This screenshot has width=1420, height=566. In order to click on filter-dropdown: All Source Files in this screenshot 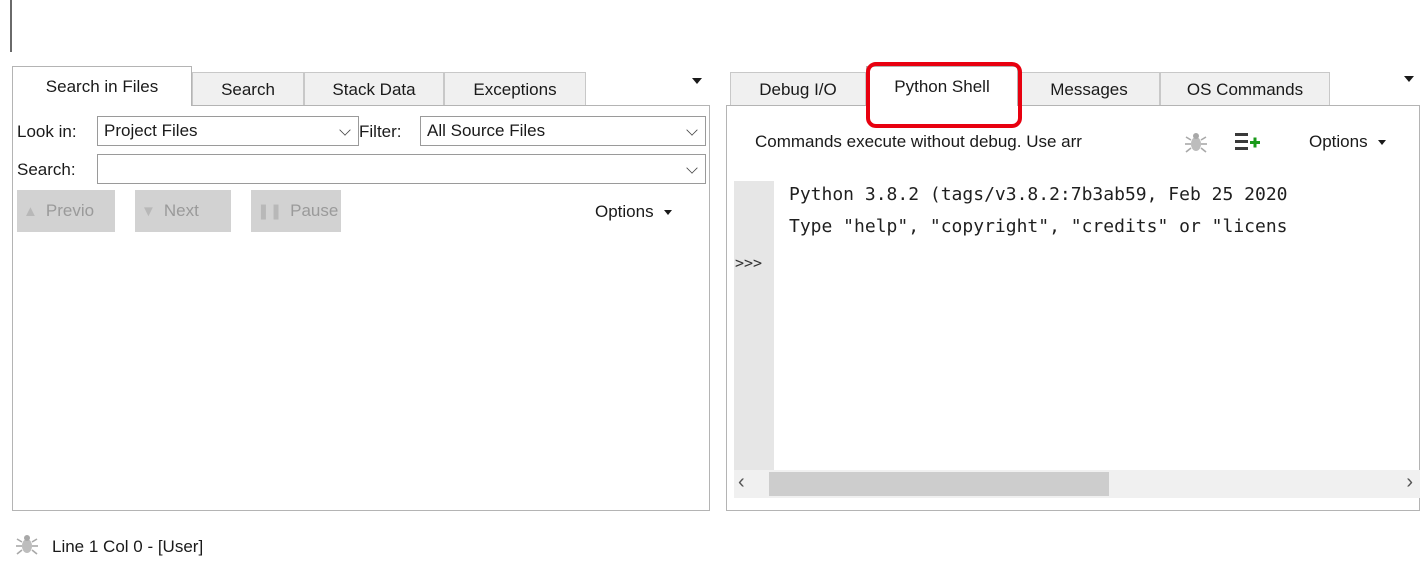, I will do `click(563, 131)`.